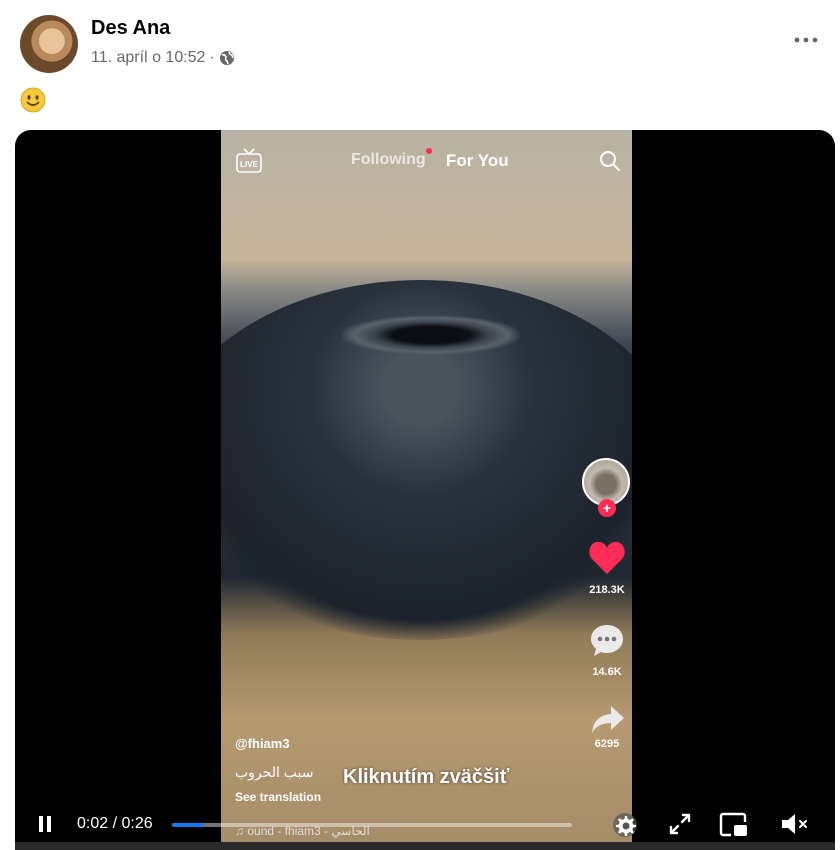 This screenshot has height=850, width=840. Describe the element at coordinates (278, 797) in the screenshot. I see `see-translation-link: See translation` at that location.